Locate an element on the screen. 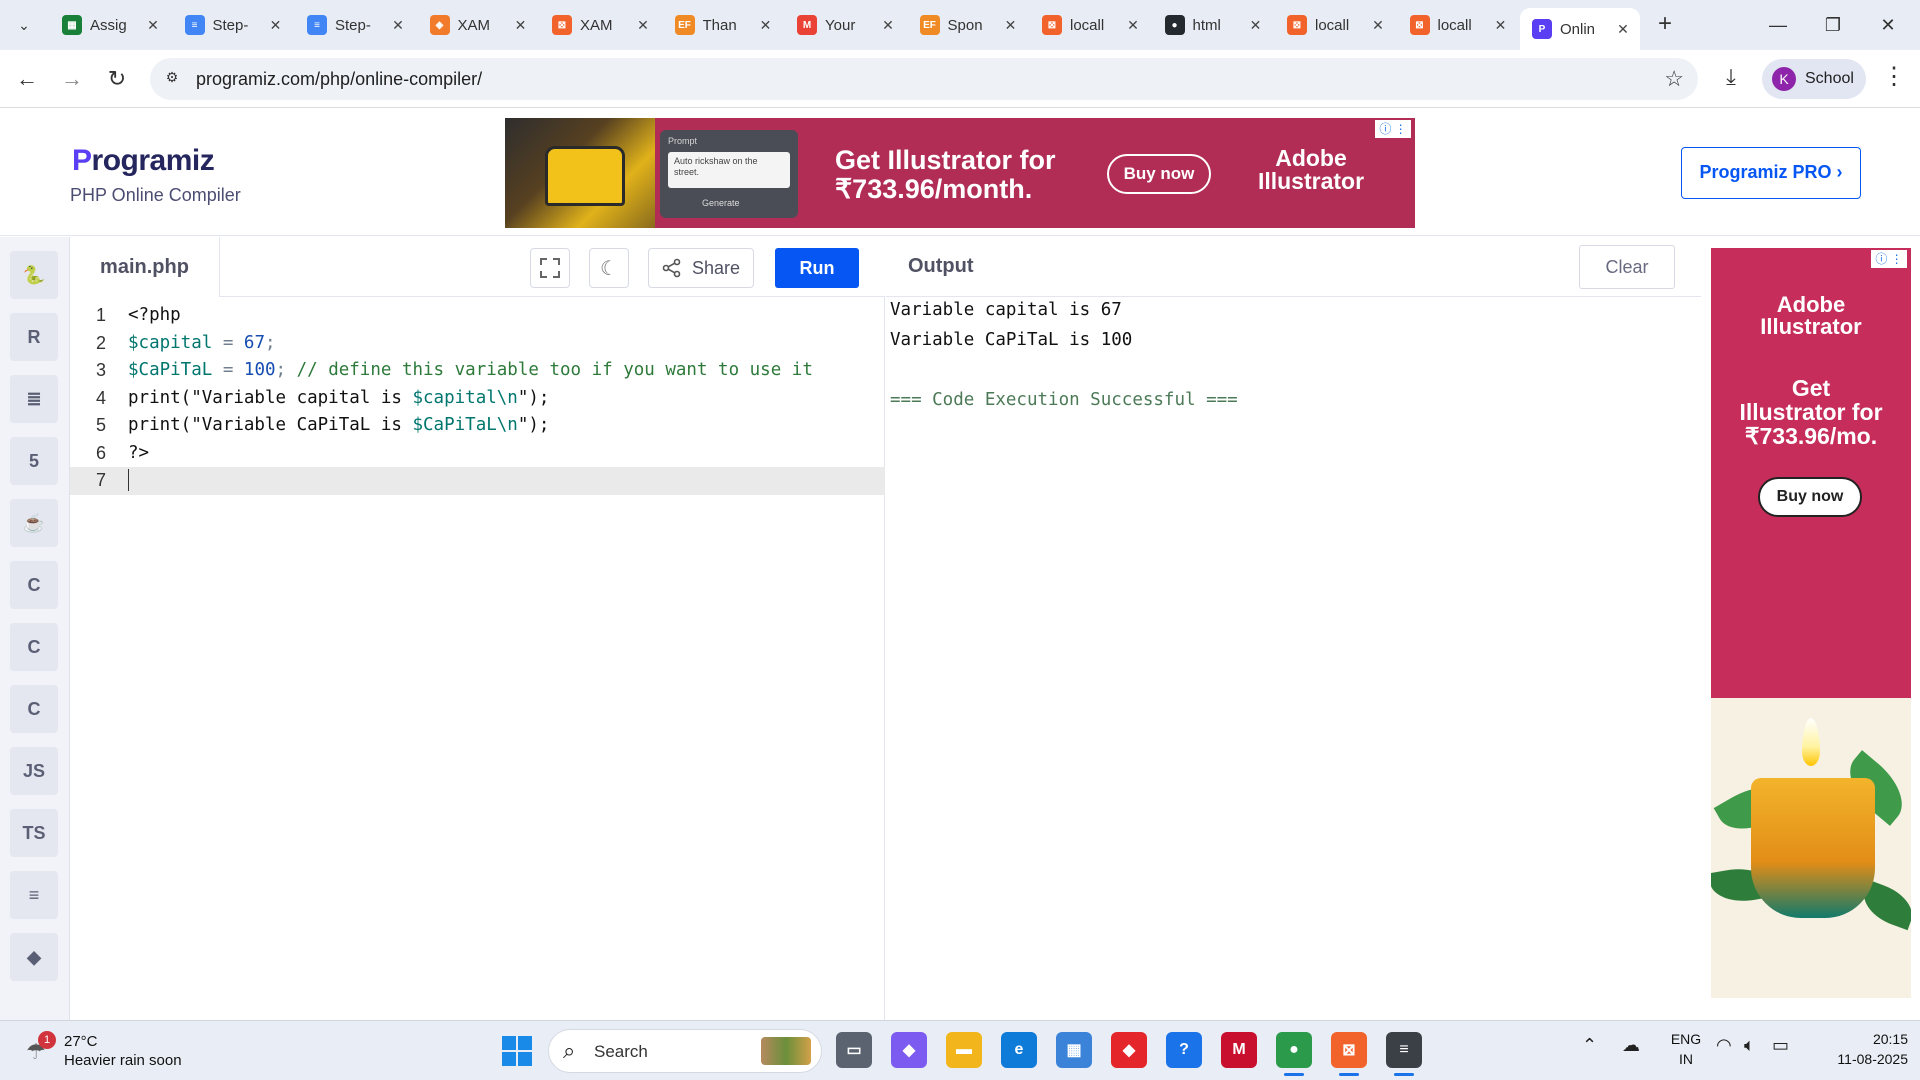 The height and width of the screenshot is (1080, 1920). language-cpp-button: C is located at coordinates (34, 647).